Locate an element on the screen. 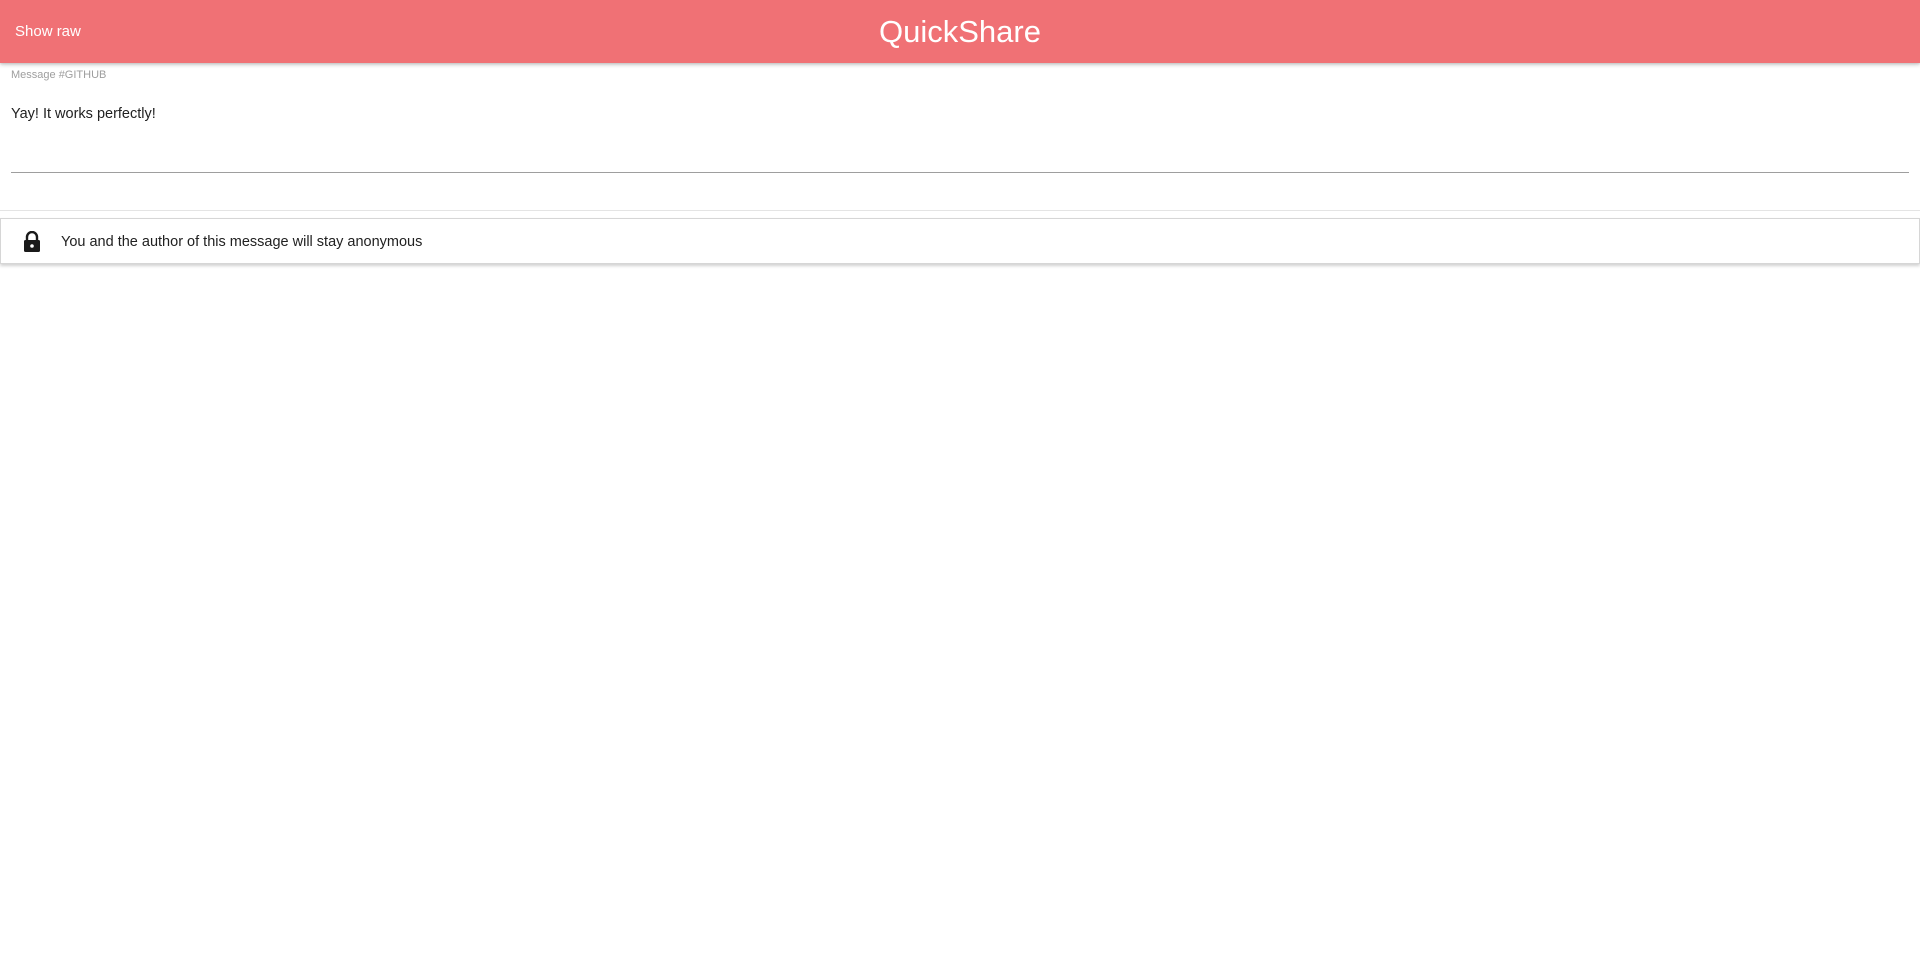 The width and height of the screenshot is (1920, 966). message-content: Yay! It works perfectly! is located at coordinates (960, 114).